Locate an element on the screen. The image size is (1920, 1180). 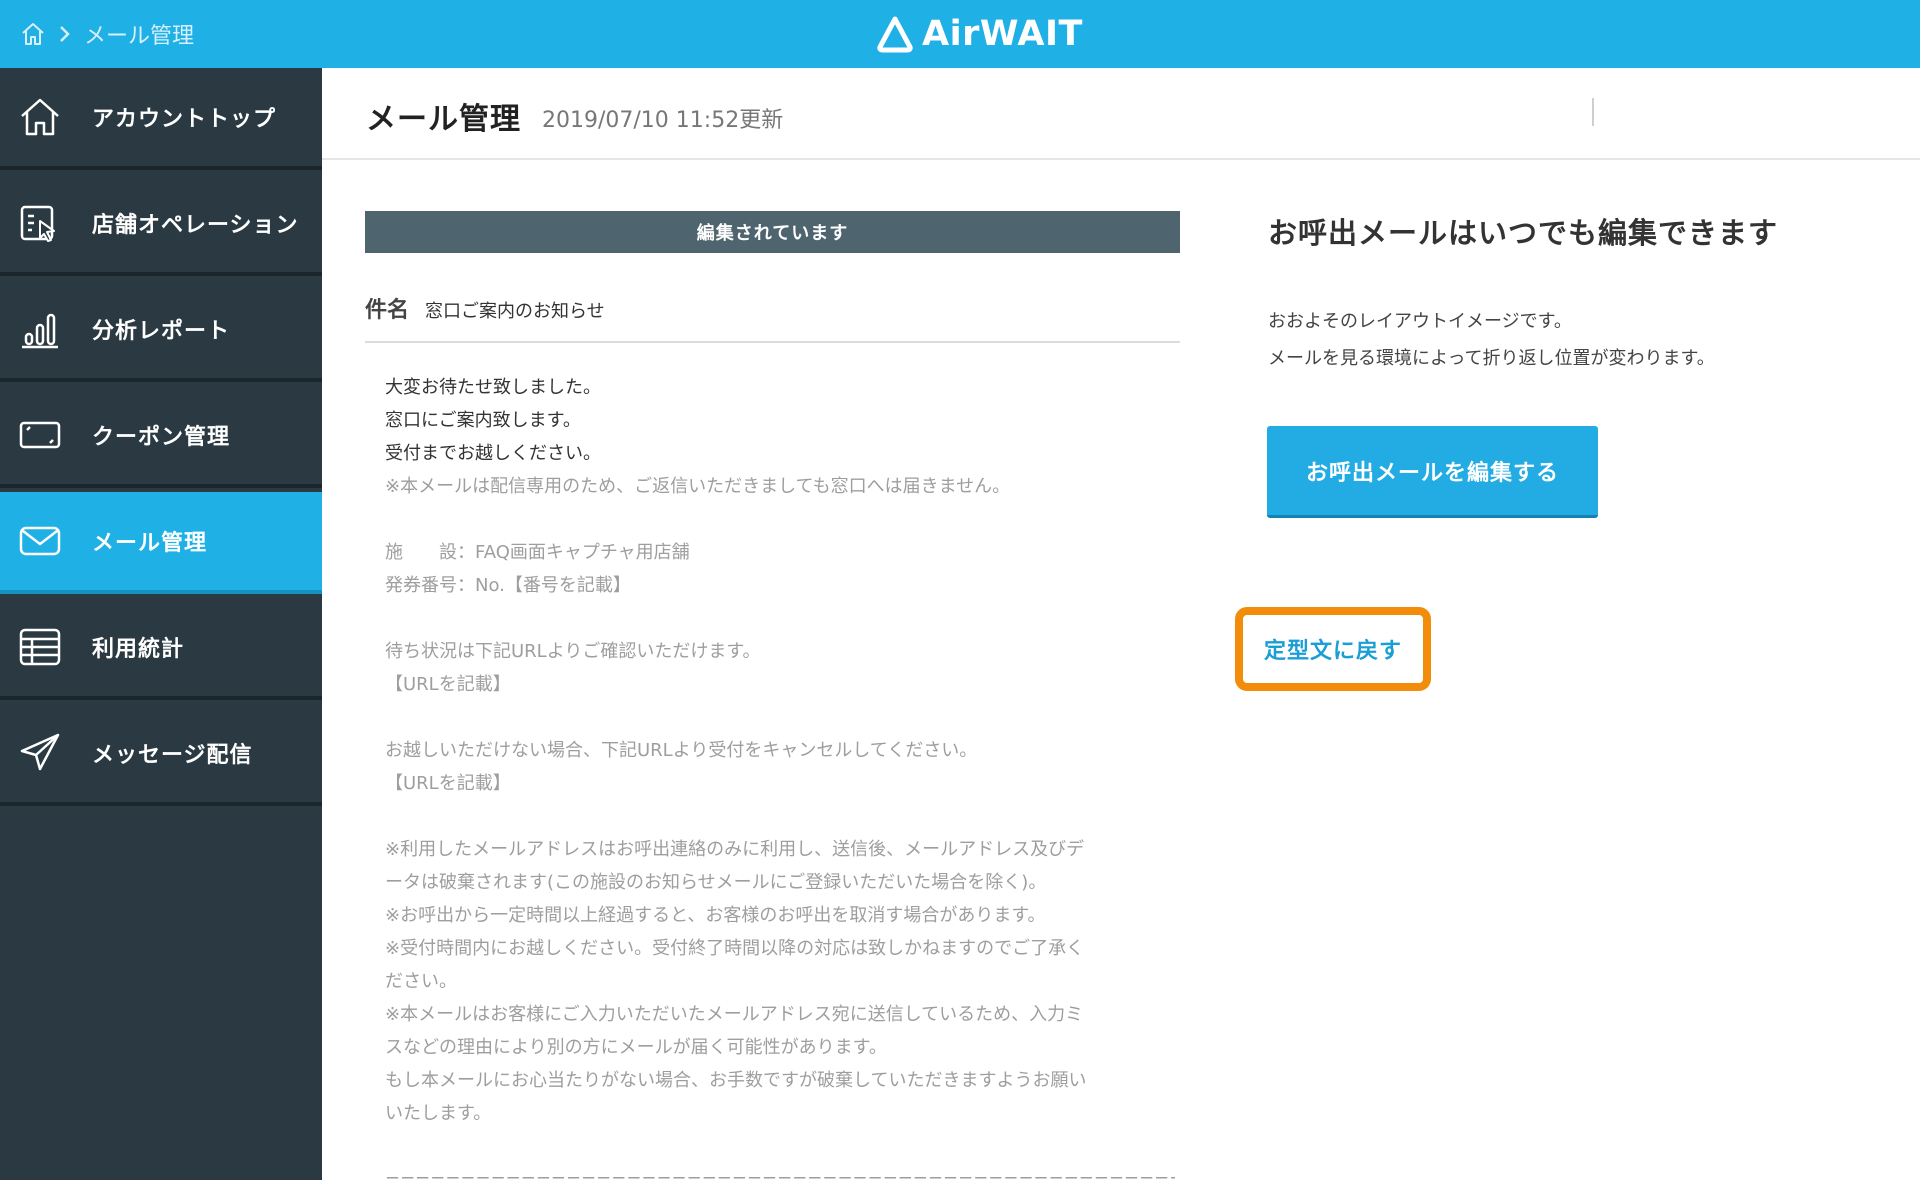
sidebar-item-analytics-report: 分析レポート is located at coordinates (161, 331).